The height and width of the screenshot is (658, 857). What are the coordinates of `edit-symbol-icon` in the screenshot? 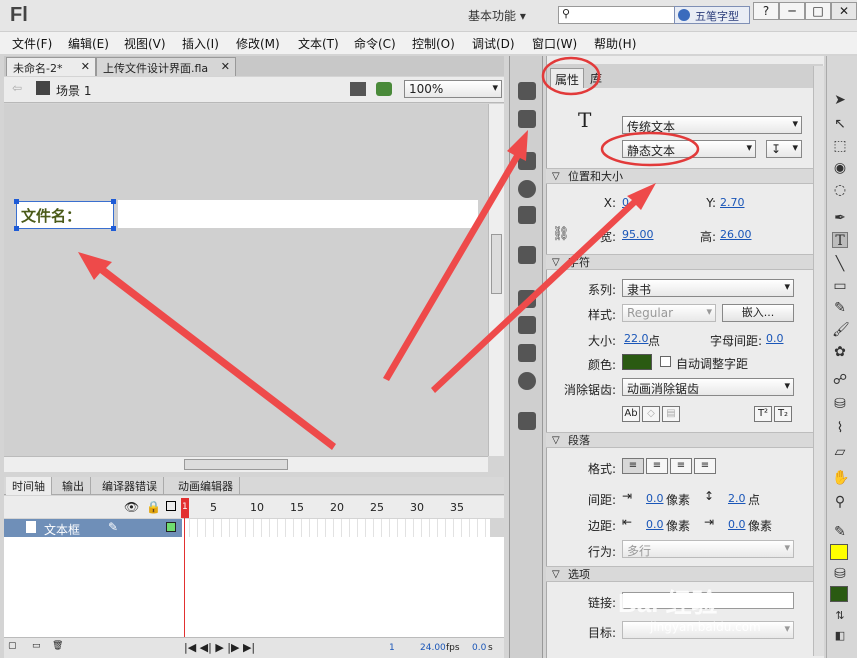 It's located at (384, 89).